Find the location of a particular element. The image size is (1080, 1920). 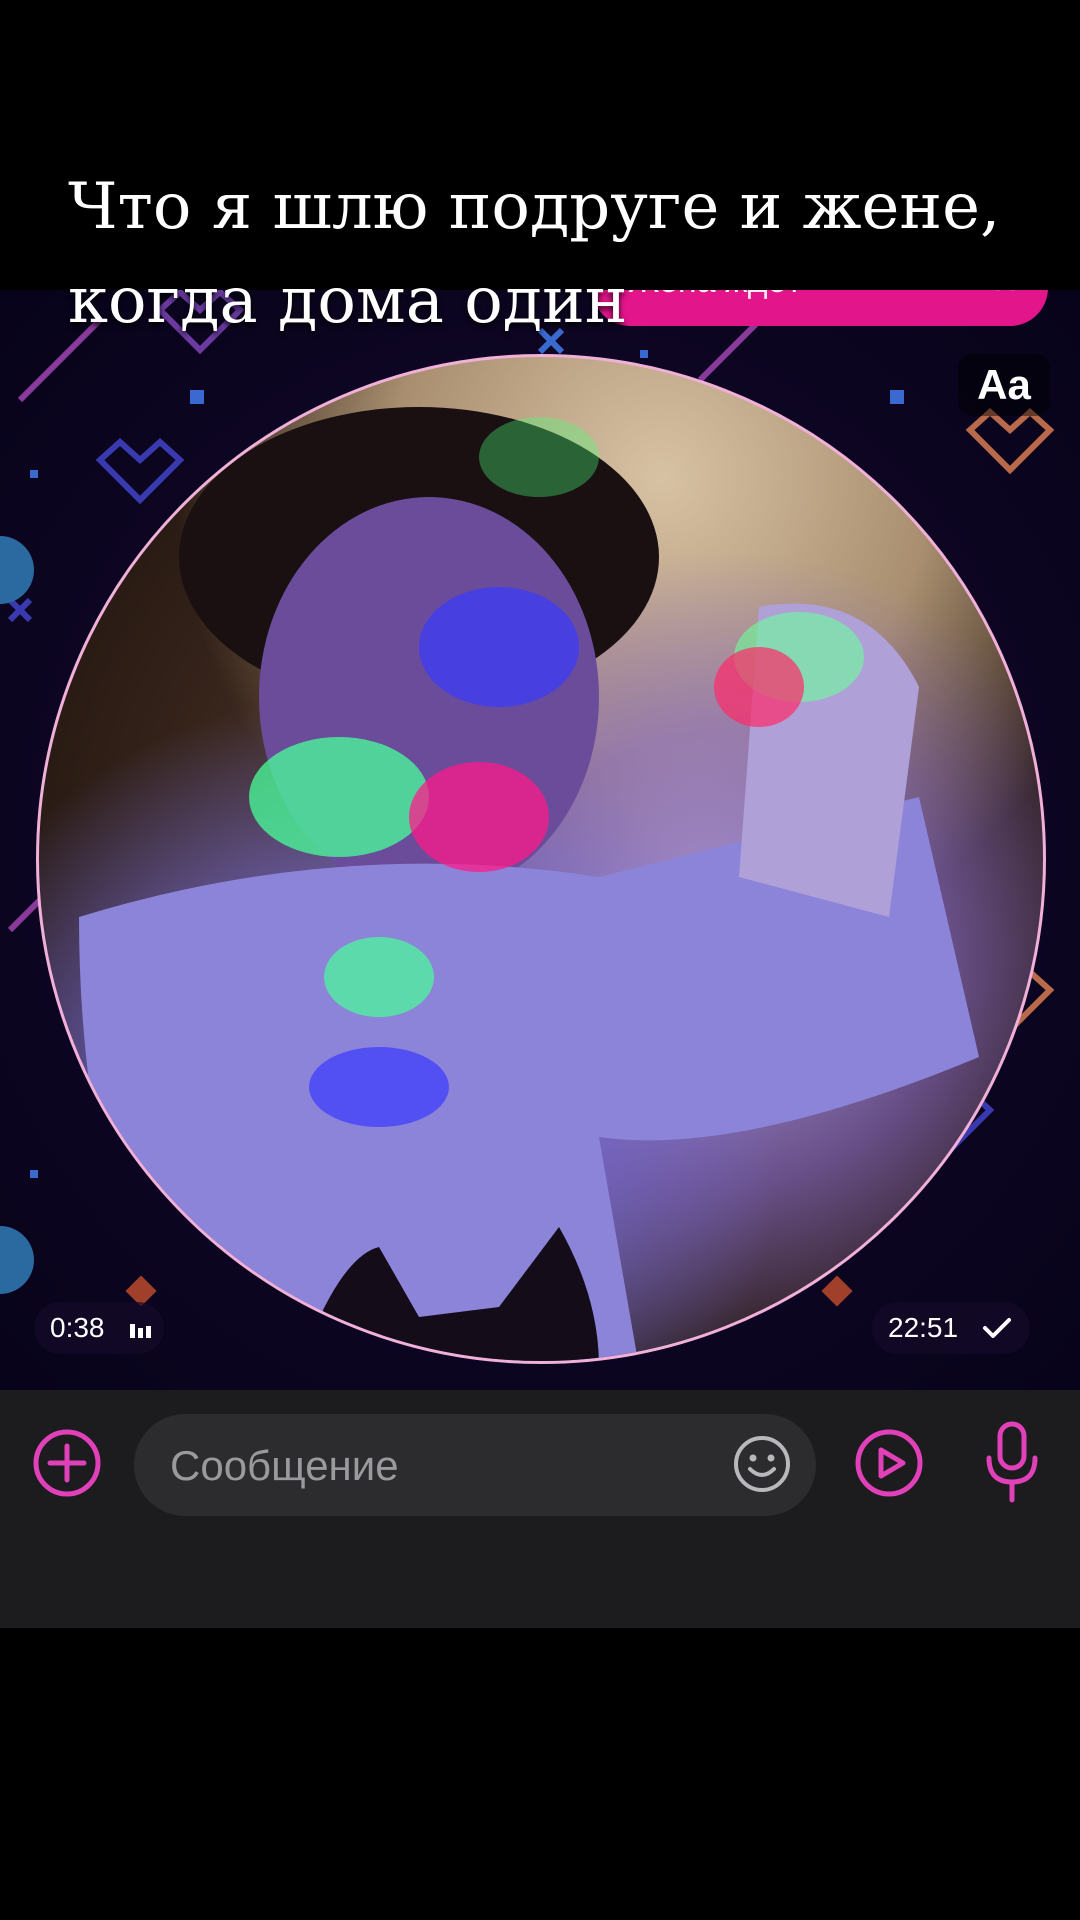

message-field is located at coordinates (475, 1465).